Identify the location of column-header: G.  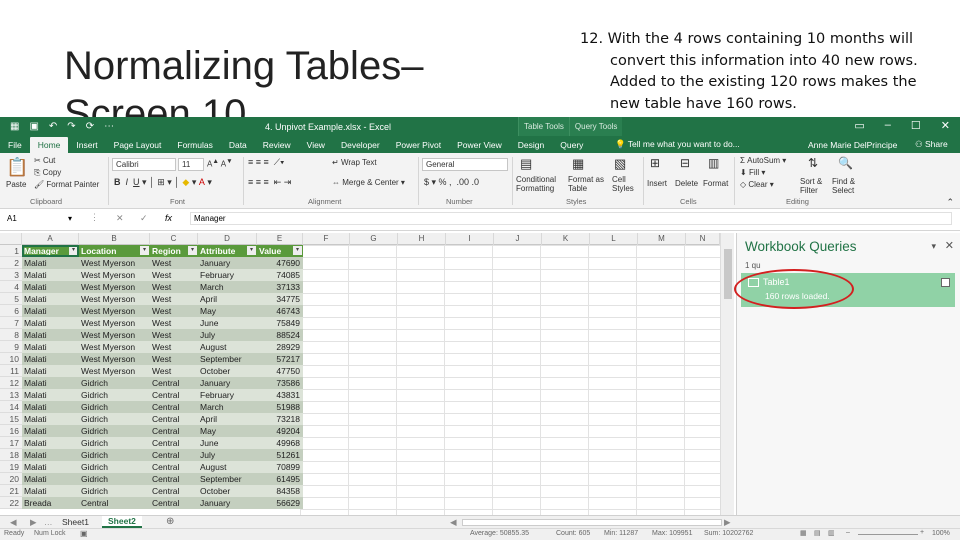
(374, 239).